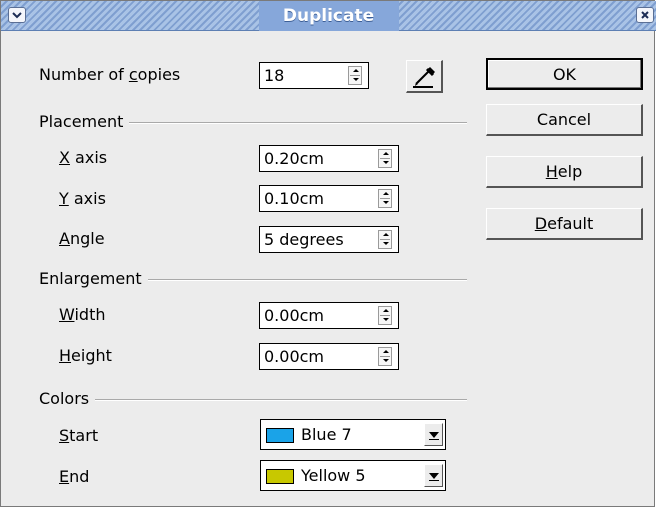  I want to click on start-color-value: Blue 7, so click(326, 434).